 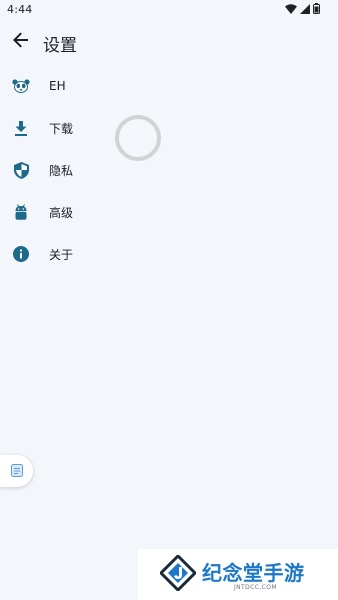 I want to click on info-icon, so click(x=21, y=254).